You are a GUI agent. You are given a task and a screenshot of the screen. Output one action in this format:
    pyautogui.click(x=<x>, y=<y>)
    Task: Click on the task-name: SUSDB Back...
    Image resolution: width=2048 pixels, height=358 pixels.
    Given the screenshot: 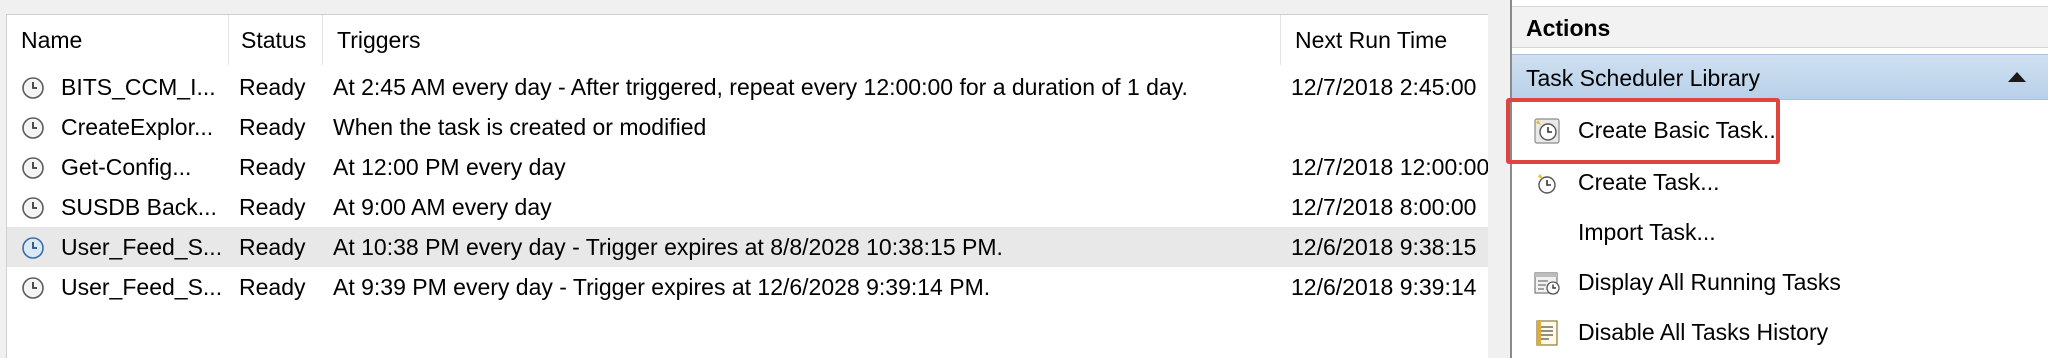 What is the action you would take?
    pyautogui.click(x=139, y=207)
    